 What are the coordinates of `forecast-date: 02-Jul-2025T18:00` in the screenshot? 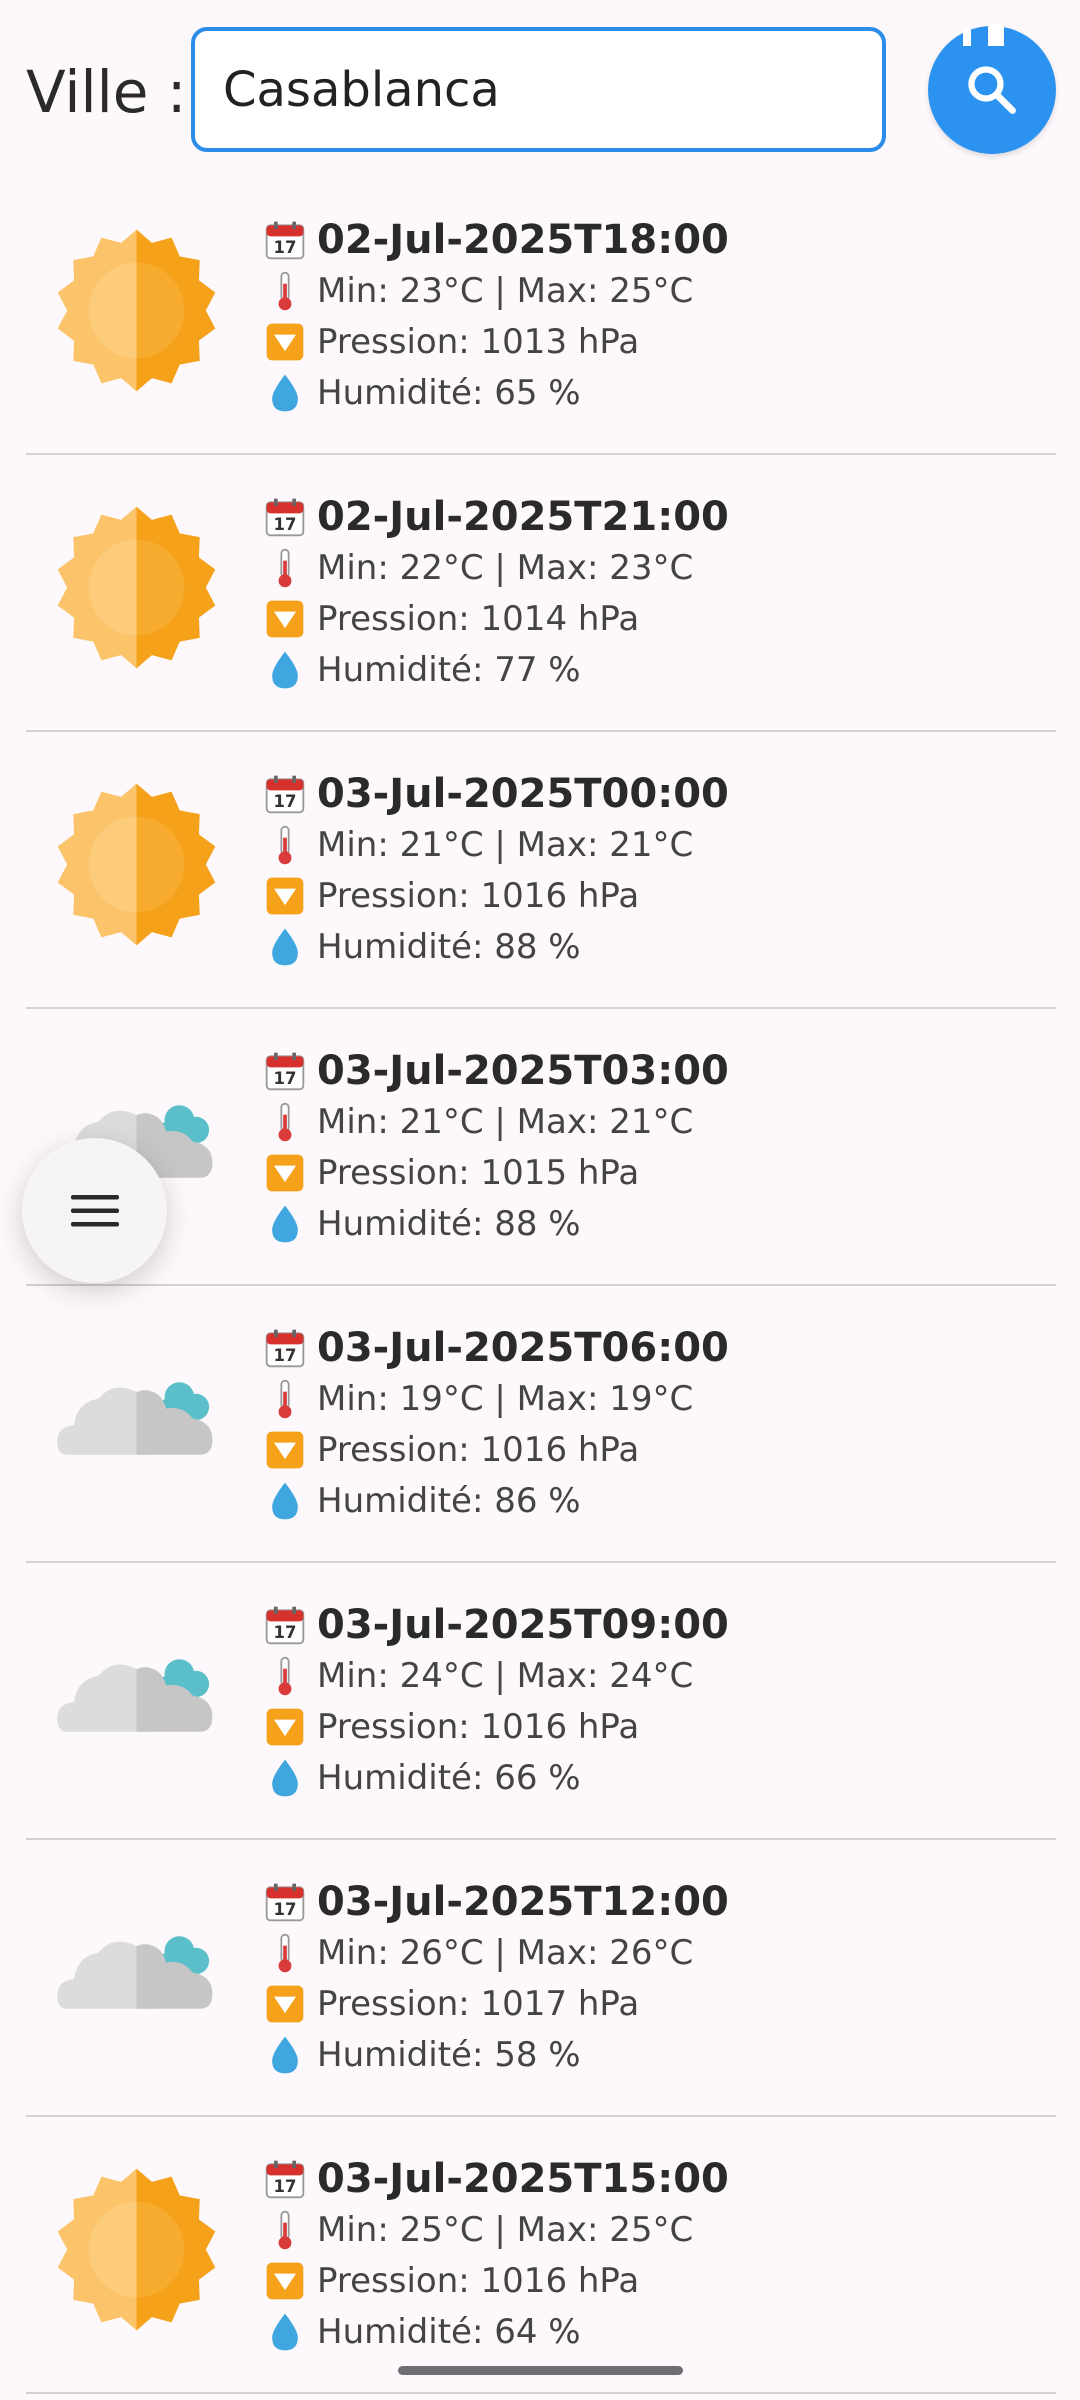 It's located at (523, 239).